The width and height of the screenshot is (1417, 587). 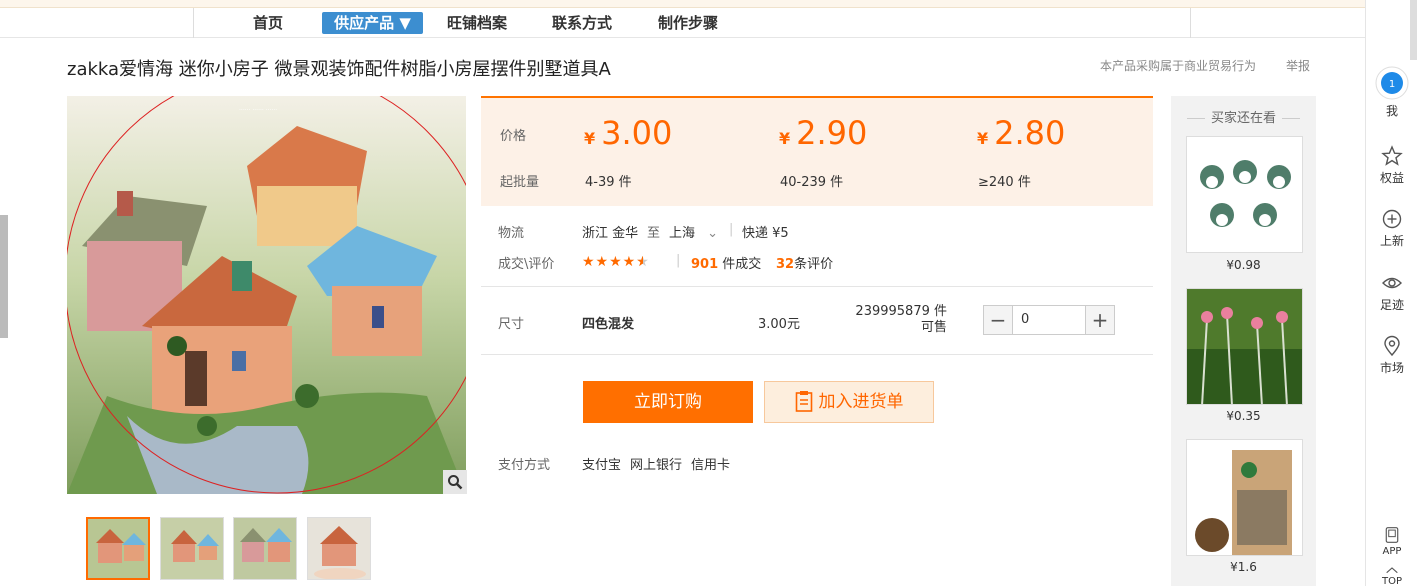 I want to click on nav-shop-profile: 旺铺档案, so click(x=477, y=23).